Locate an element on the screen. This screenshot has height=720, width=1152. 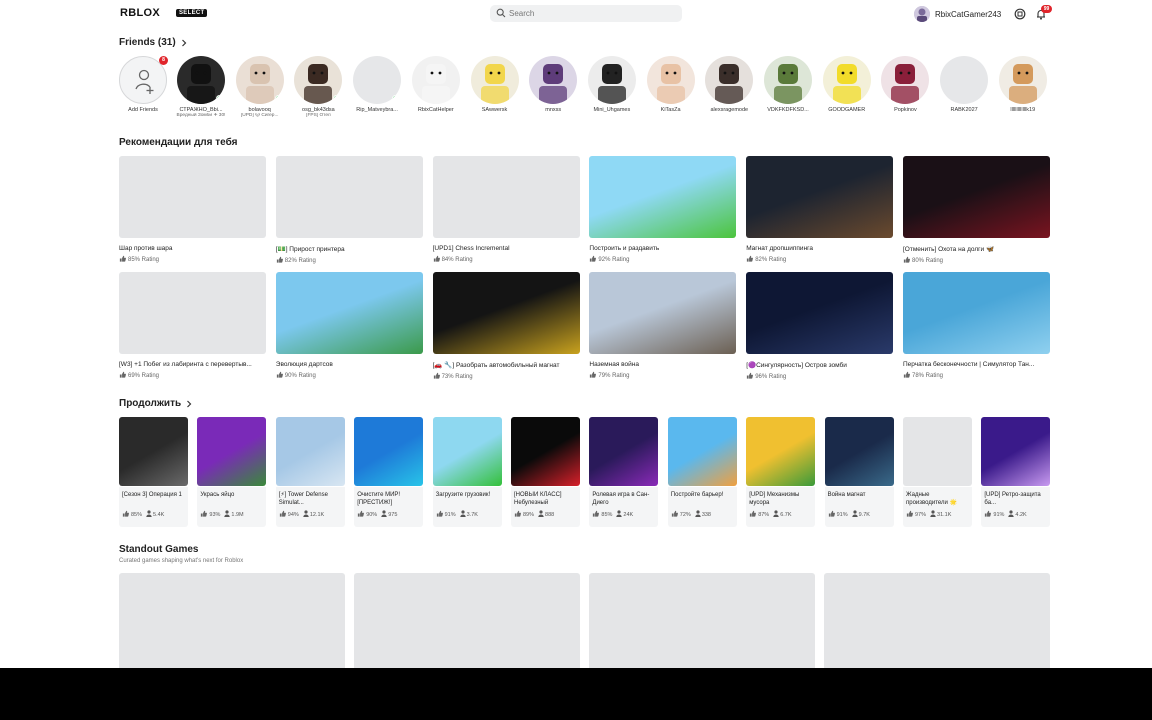
continue-game-tile: [Сезон 3] Операция 1 85% 5.4K is located at coordinates (153, 472).